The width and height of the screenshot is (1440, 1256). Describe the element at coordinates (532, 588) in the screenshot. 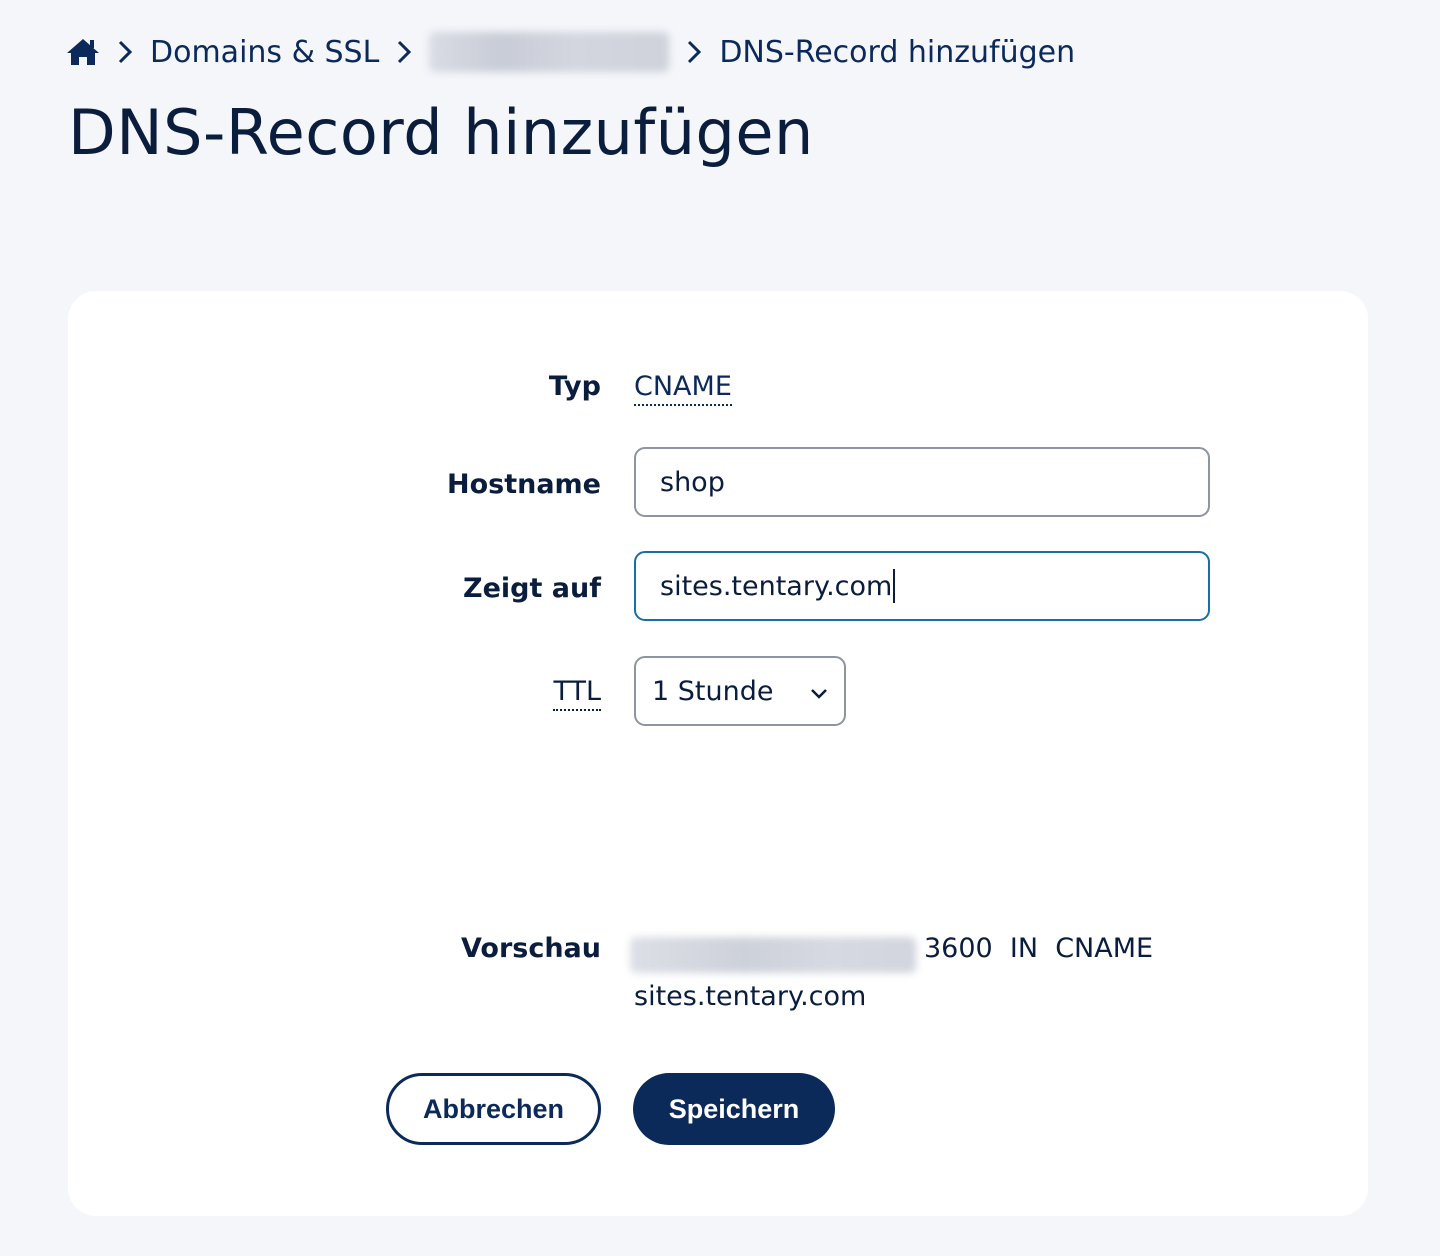

I see `target-label: Zeigt auf` at that location.